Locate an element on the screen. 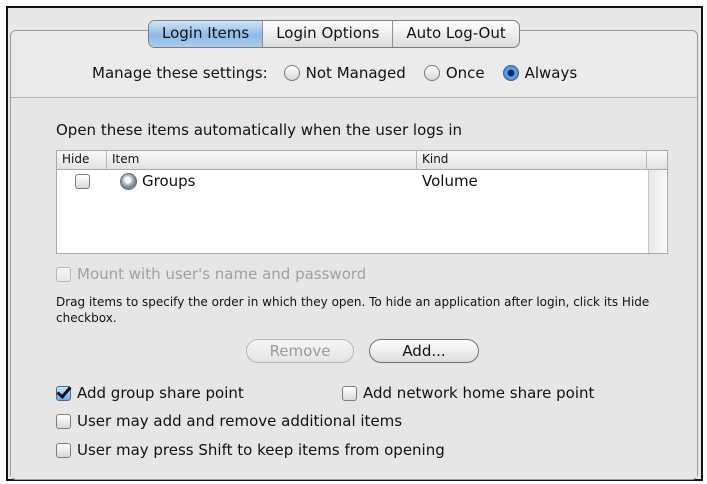 The image size is (707, 484). column-header-hide: Hide is located at coordinates (82, 160).